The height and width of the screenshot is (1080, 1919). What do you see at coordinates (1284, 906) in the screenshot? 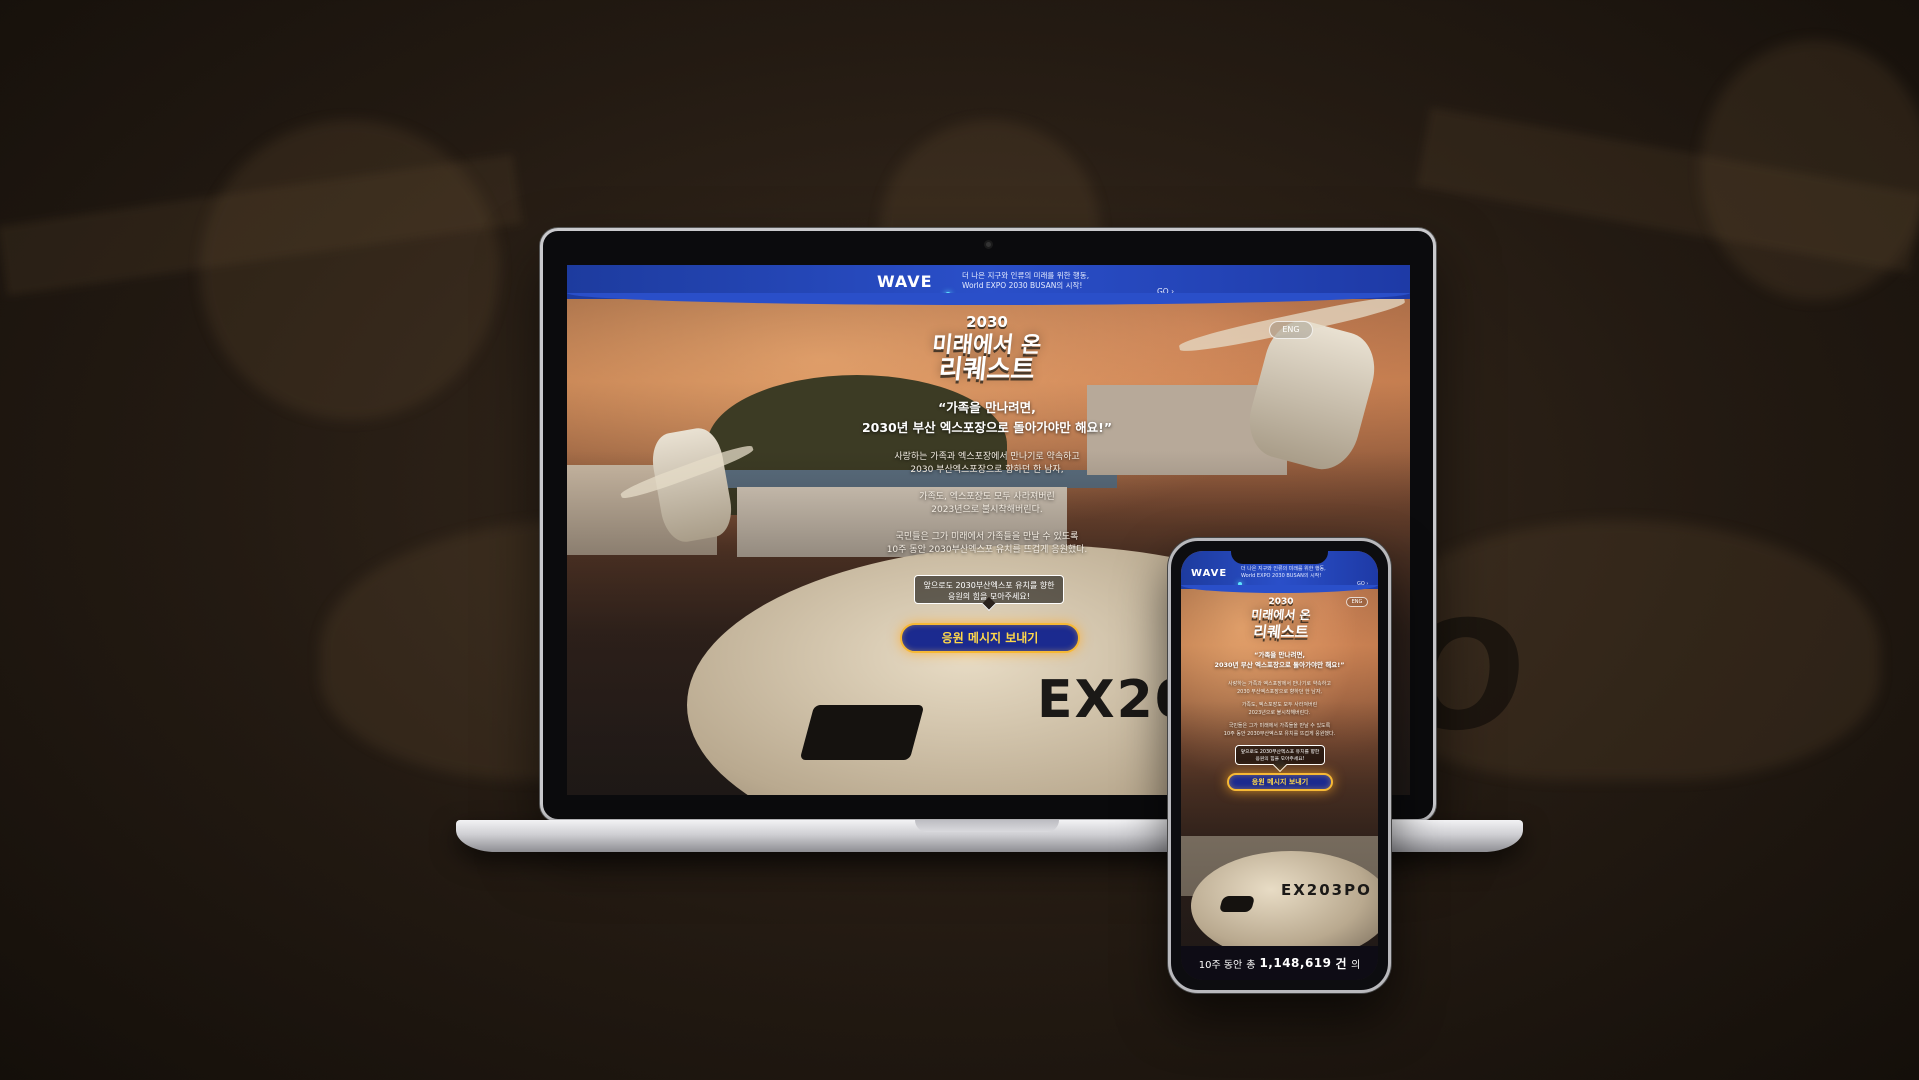
I see `aircraft-fuselage` at bounding box center [1284, 906].